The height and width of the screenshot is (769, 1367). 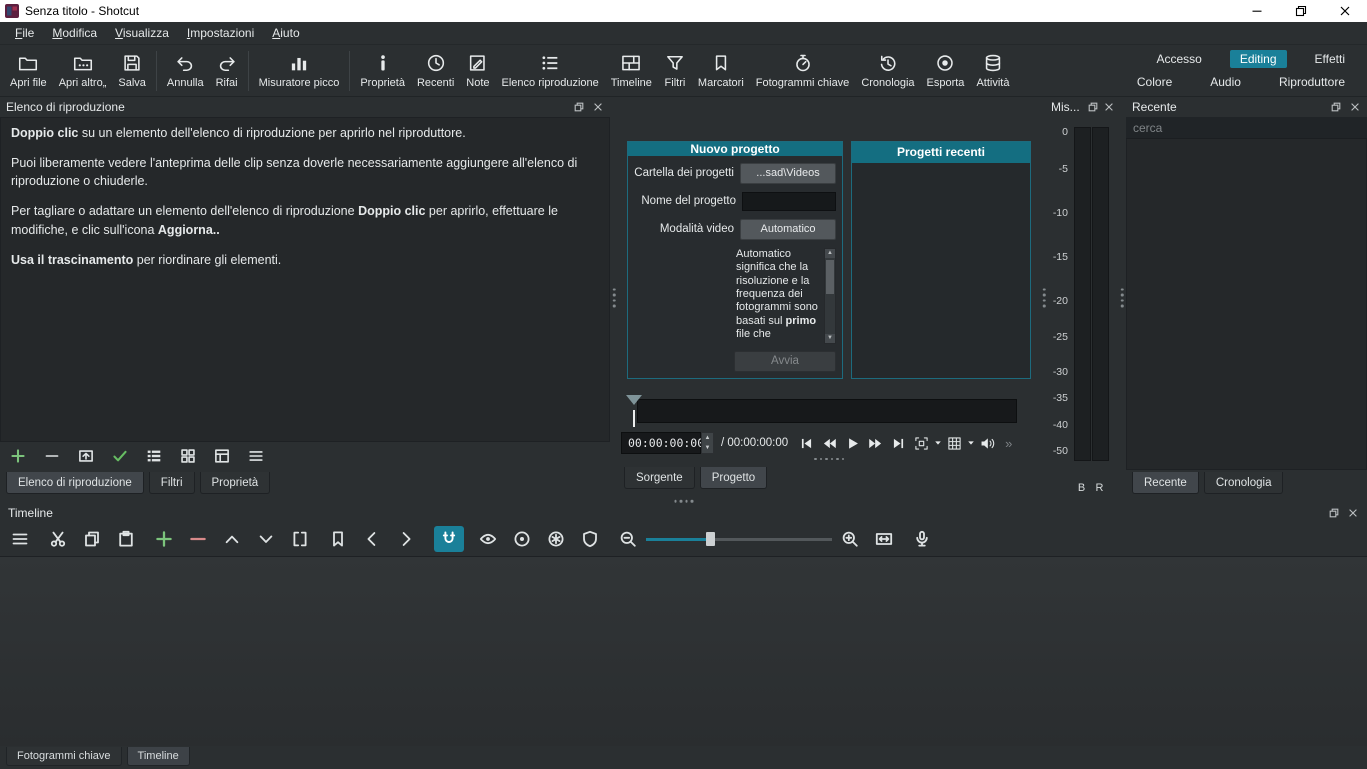 What do you see at coordinates (1345, 11) in the screenshot?
I see `close-button` at bounding box center [1345, 11].